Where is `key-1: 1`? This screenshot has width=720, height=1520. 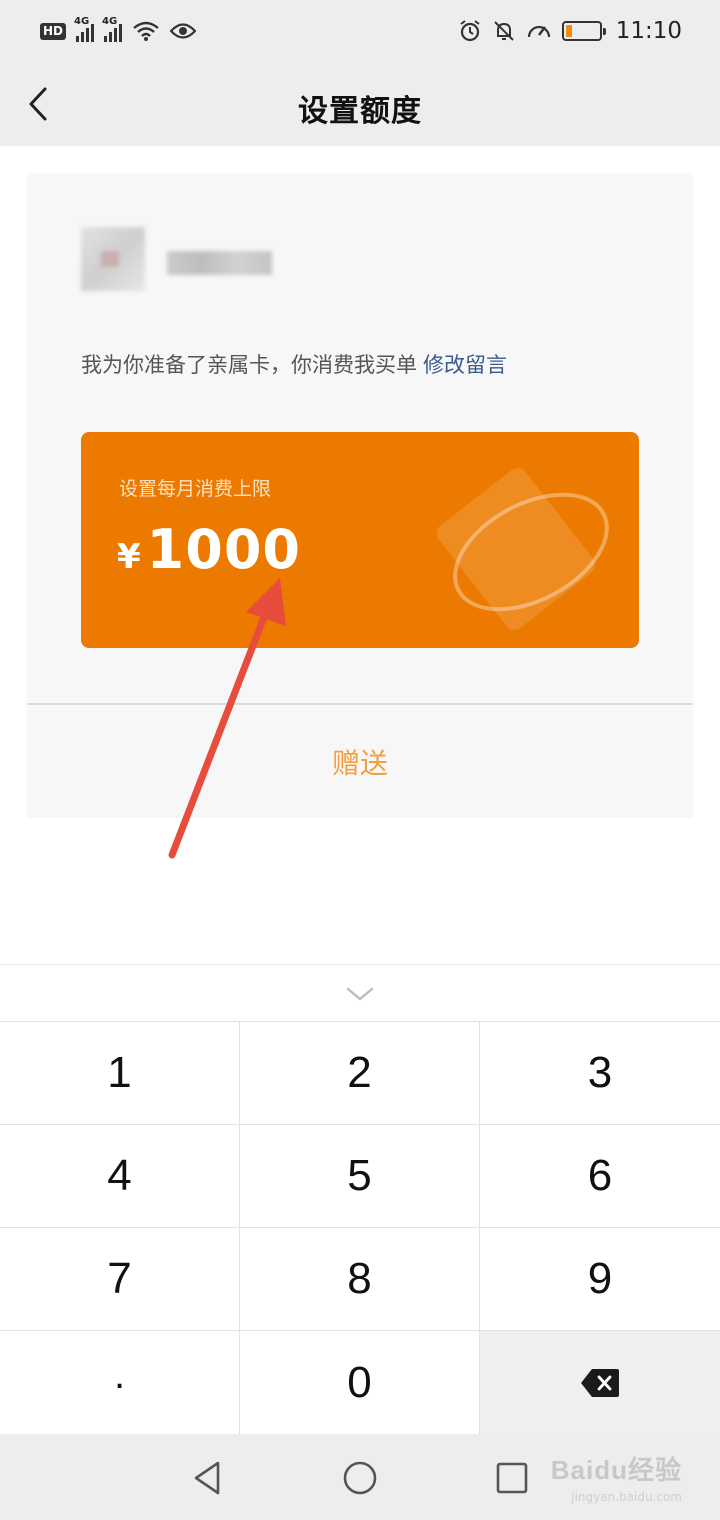
key-1: 1 is located at coordinates (120, 1073).